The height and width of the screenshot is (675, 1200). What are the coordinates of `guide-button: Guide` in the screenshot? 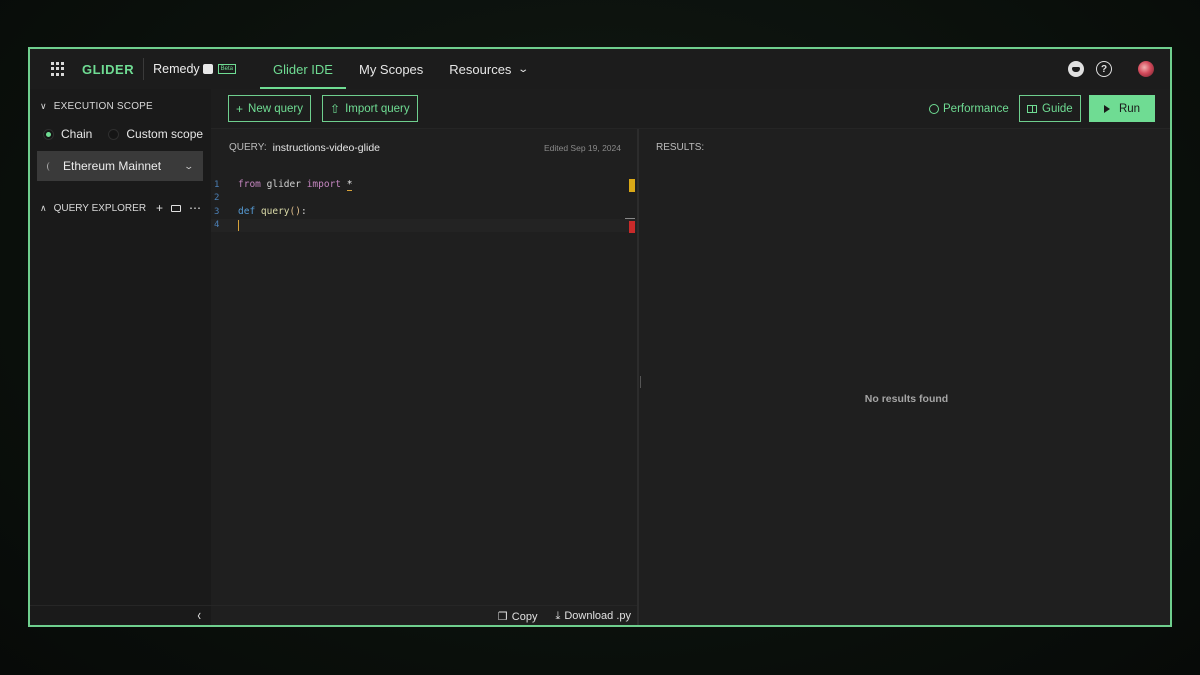 It's located at (1050, 108).